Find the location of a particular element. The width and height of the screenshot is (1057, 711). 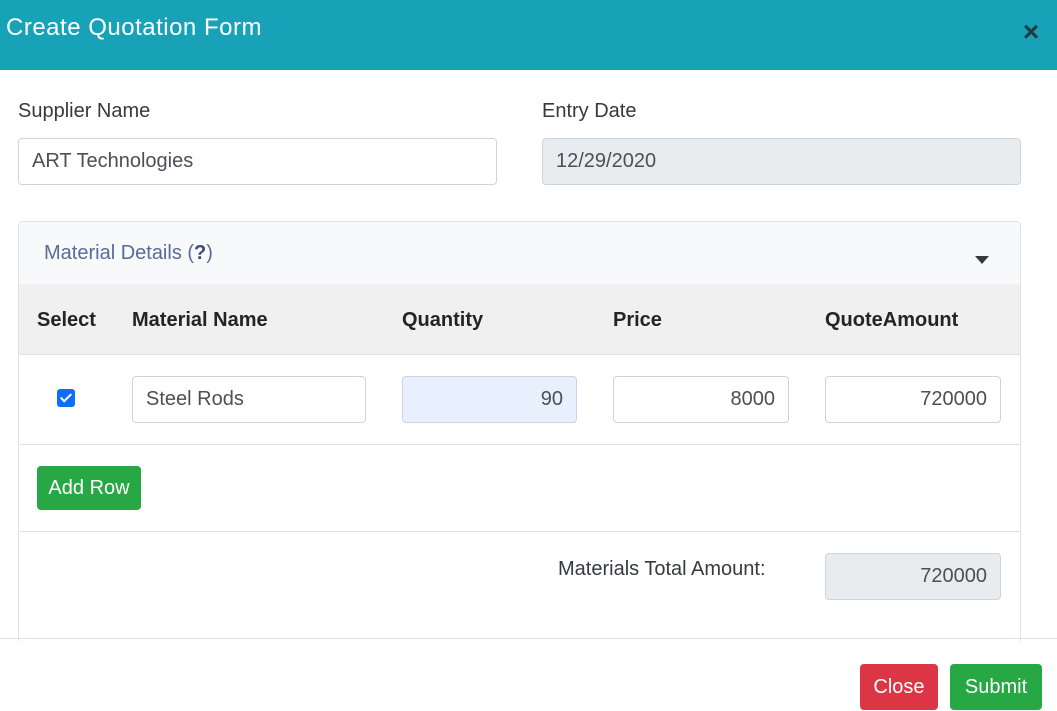

material-details-header: Material Details (?) is located at coordinates (519, 253).